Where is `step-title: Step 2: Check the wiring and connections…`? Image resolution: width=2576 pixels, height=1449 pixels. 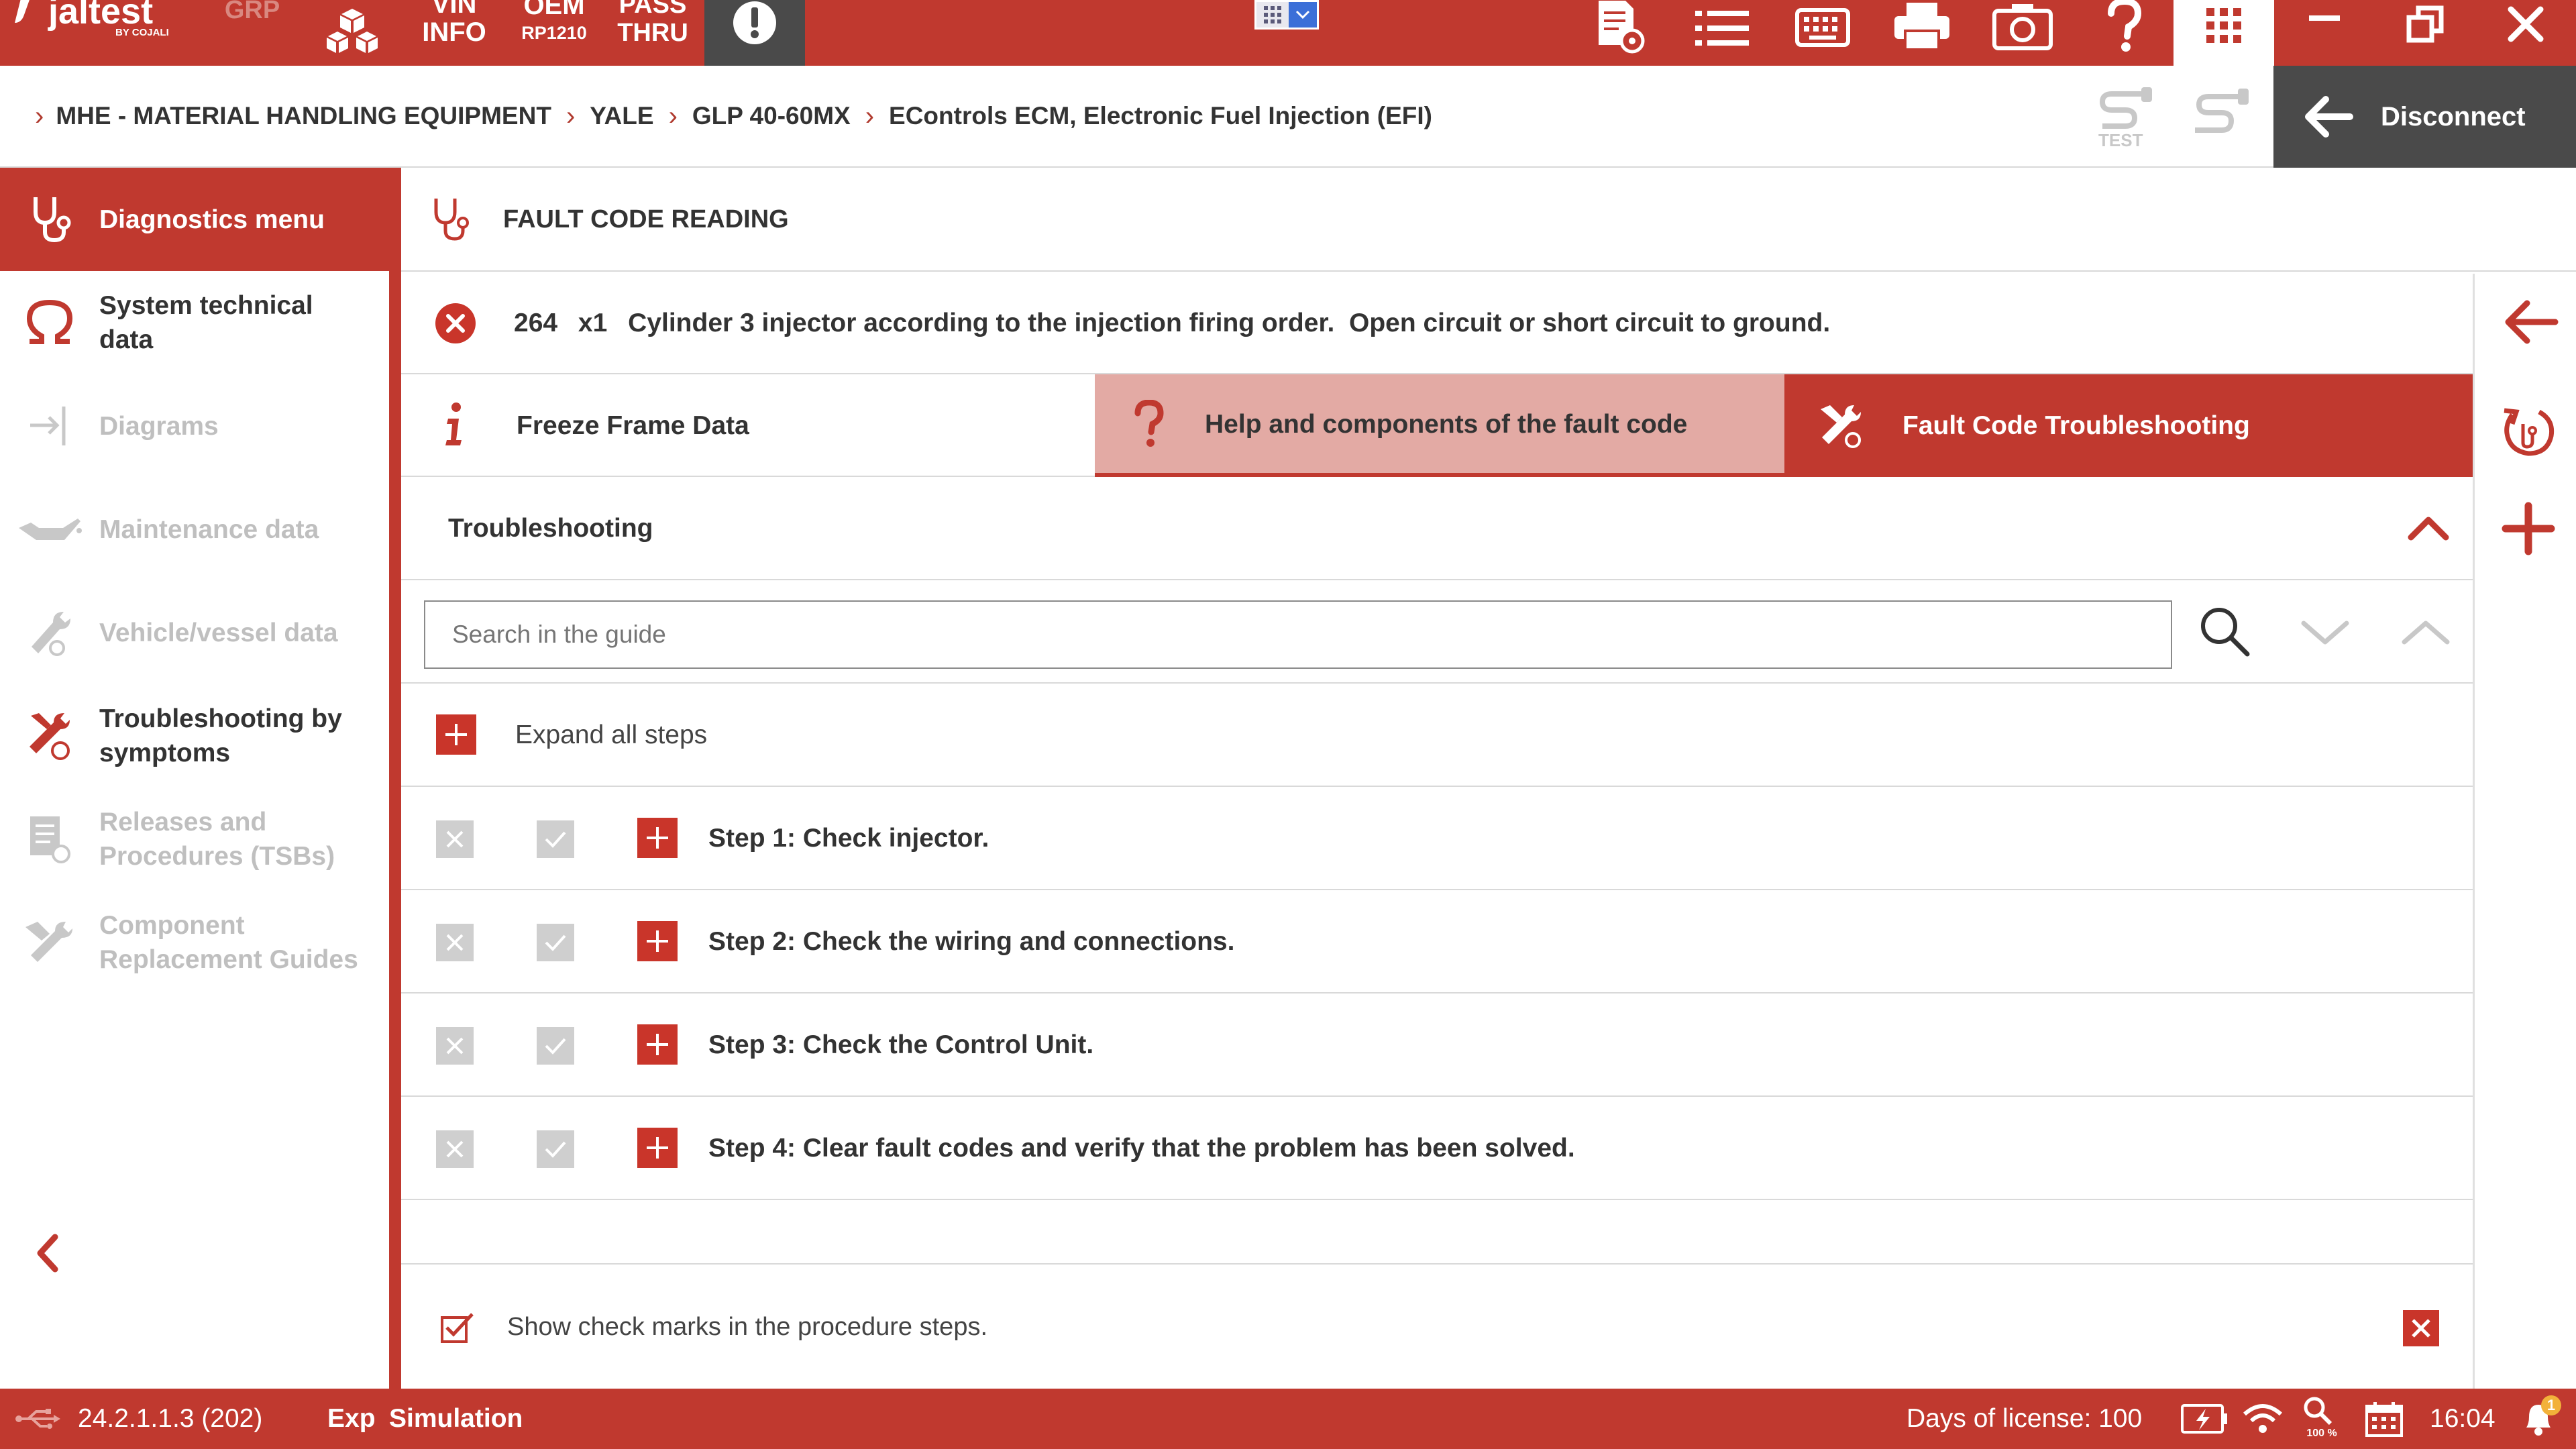
step-title: Step 2: Check the wiring and connections… is located at coordinates (971, 942).